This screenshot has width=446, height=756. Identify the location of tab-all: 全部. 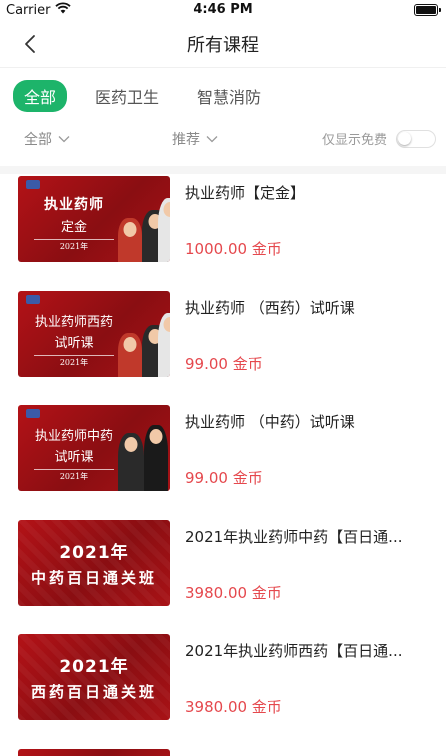
(40, 96).